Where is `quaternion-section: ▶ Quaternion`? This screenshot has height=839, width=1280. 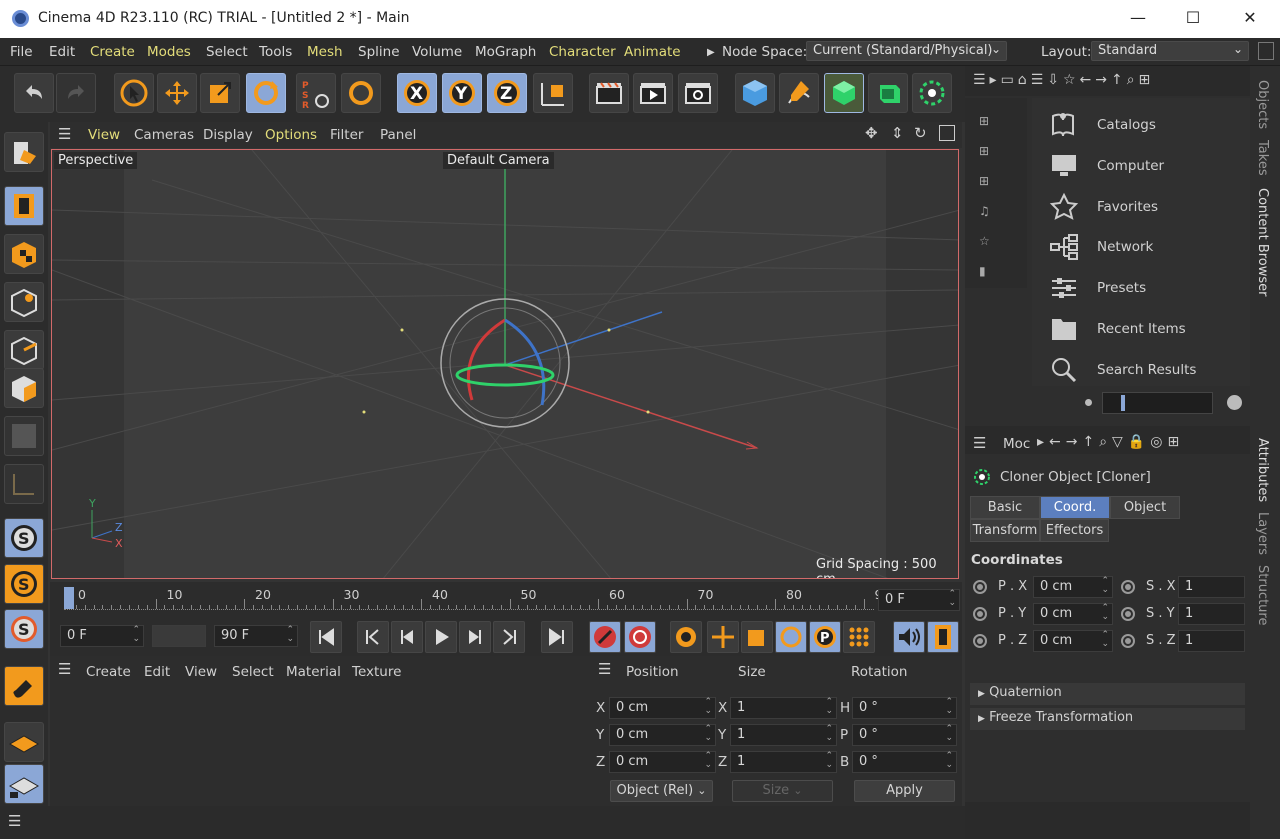 quaternion-section: ▶ Quaternion is located at coordinates (1107, 694).